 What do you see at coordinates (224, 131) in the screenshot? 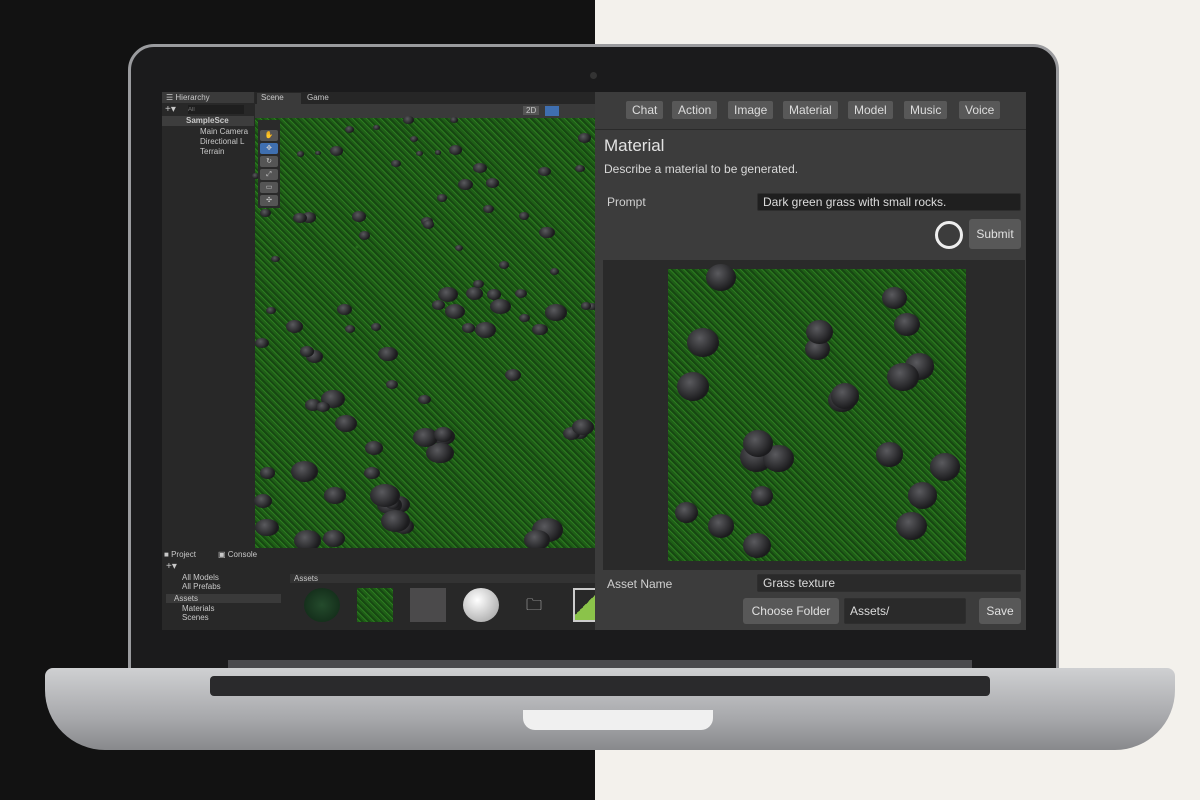
I see `hierarchy-item: Main Camera` at bounding box center [224, 131].